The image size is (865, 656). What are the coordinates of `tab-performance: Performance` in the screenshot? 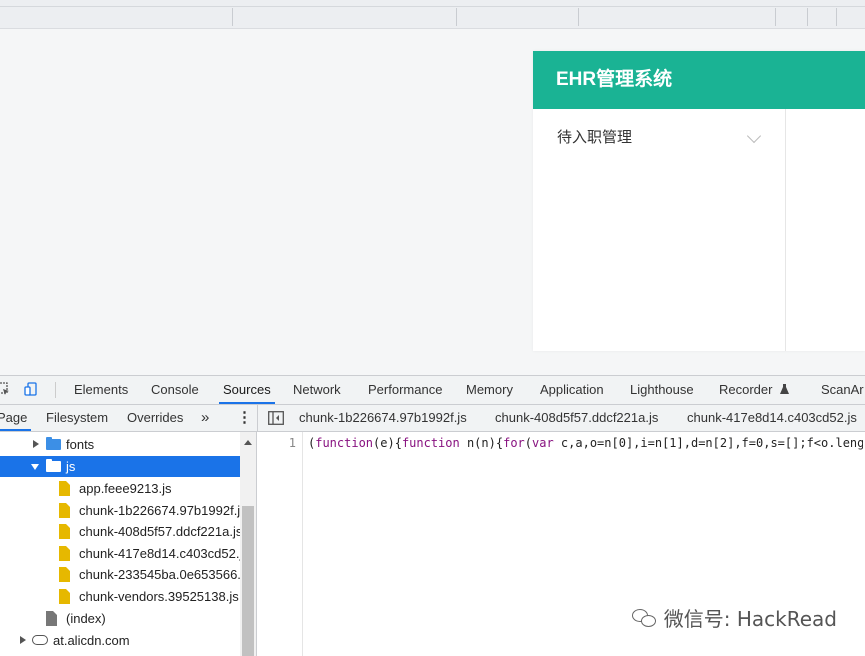 It's located at (405, 390).